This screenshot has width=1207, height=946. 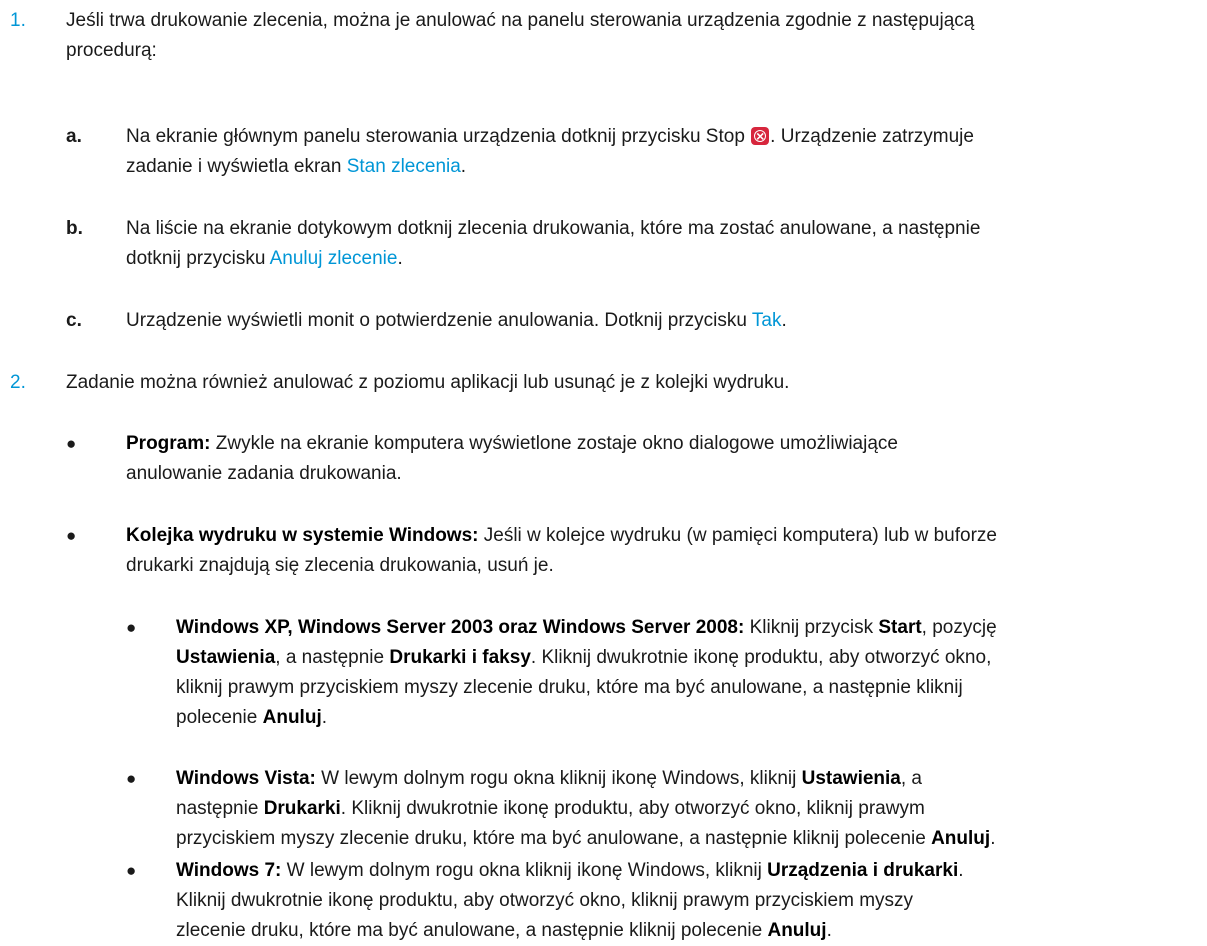 I want to click on anuluj-zlecenie-link: Anuluj zlecenie, so click(x=334, y=258).